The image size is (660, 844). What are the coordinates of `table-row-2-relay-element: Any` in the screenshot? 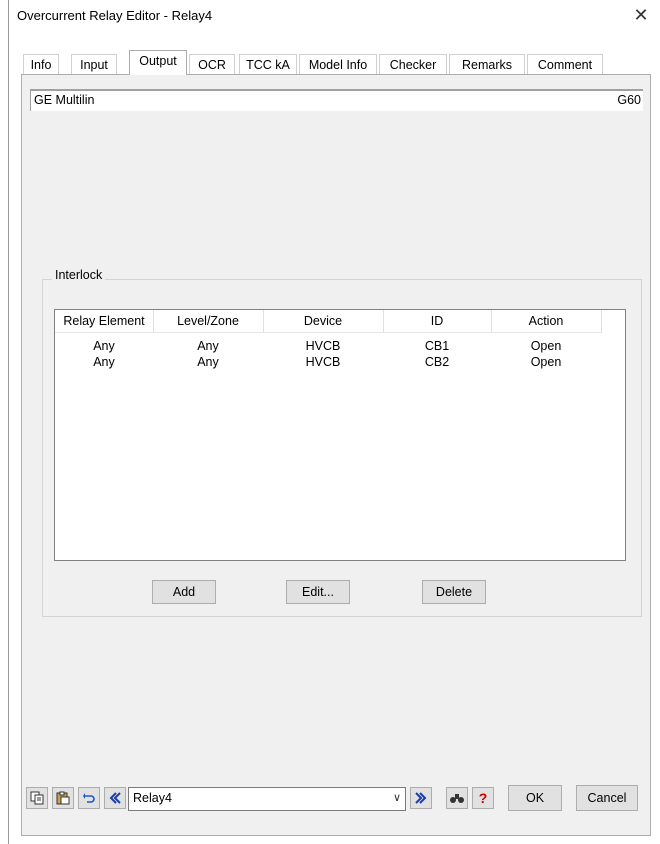 It's located at (104, 362).